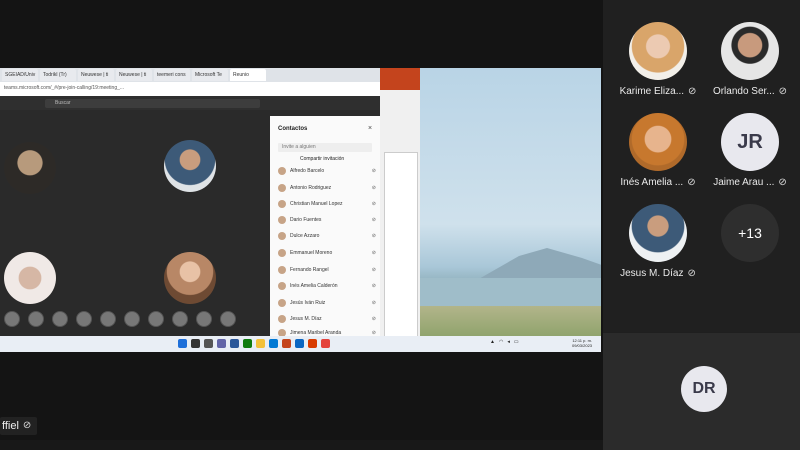 Image resolution: width=800 pixels, height=450 pixels. Describe the element at coordinates (286, 343) in the screenshot. I see `powerpoint-icon` at that location.